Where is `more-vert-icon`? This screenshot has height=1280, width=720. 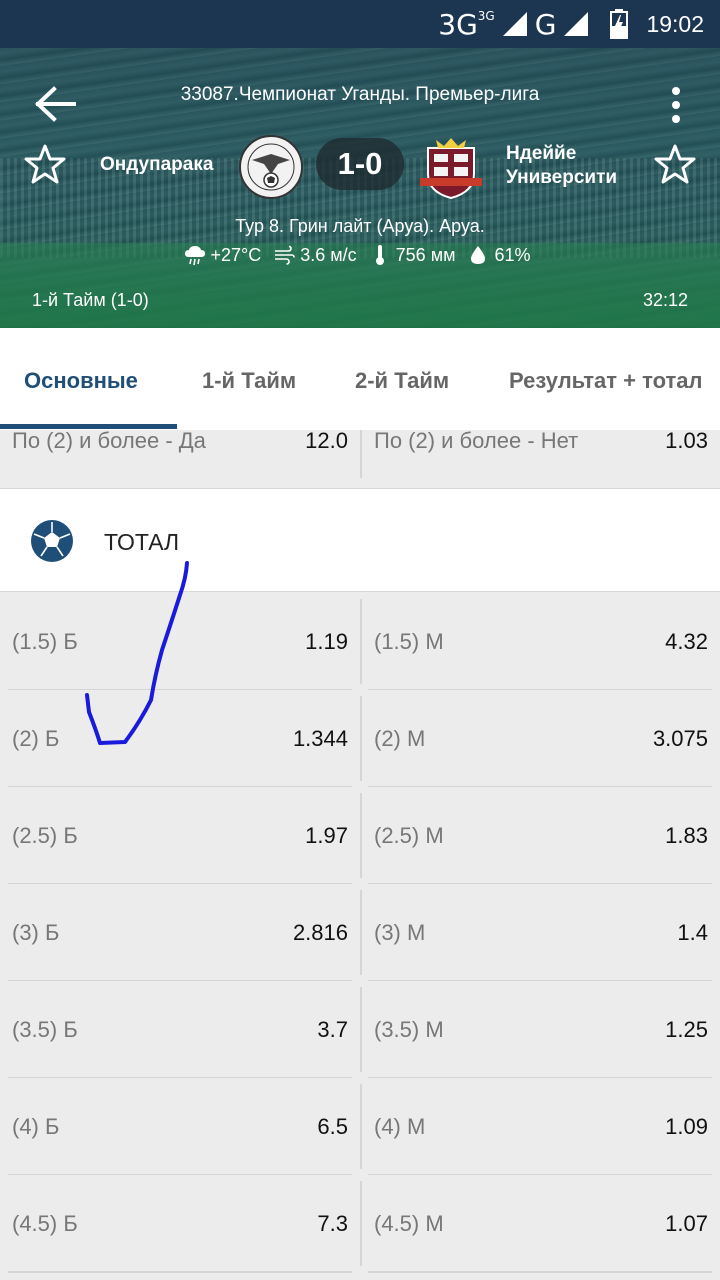 more-vert-icon is located at coordinates (676, 105).